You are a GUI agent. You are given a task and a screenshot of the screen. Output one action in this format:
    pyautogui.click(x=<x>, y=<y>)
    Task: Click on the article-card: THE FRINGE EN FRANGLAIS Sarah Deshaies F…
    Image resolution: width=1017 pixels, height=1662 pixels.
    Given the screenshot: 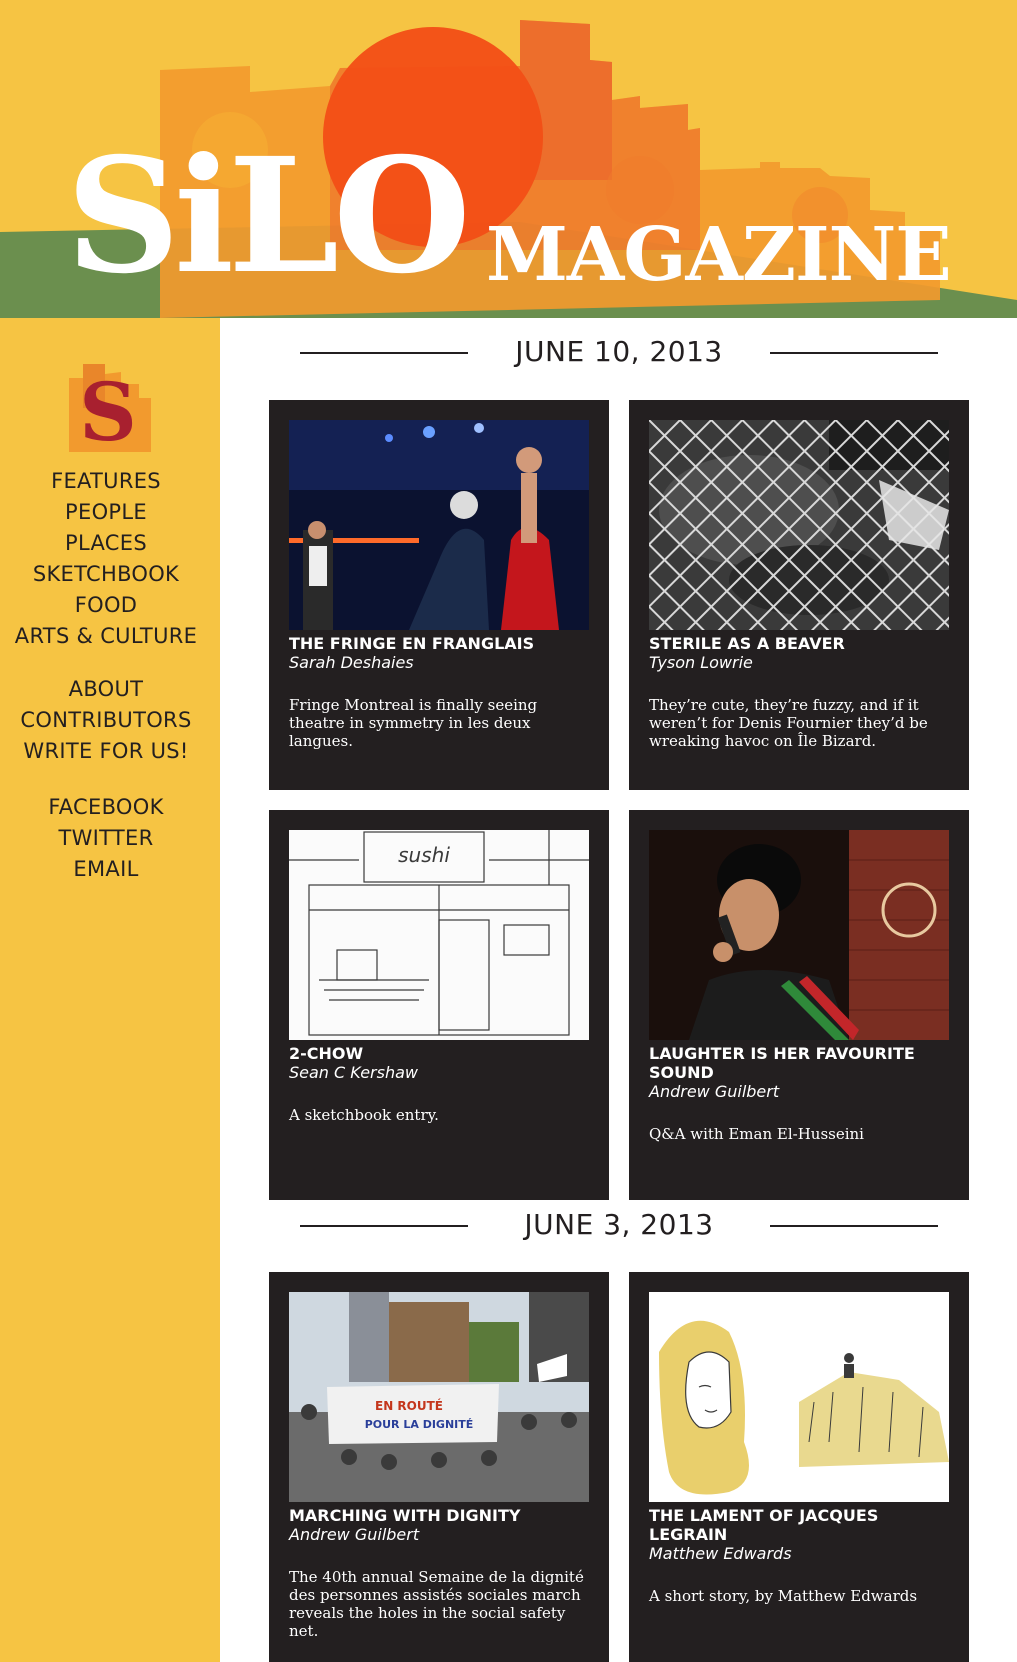 What is the action you would take?
    pyautogui.click(x=439, y=595)
    